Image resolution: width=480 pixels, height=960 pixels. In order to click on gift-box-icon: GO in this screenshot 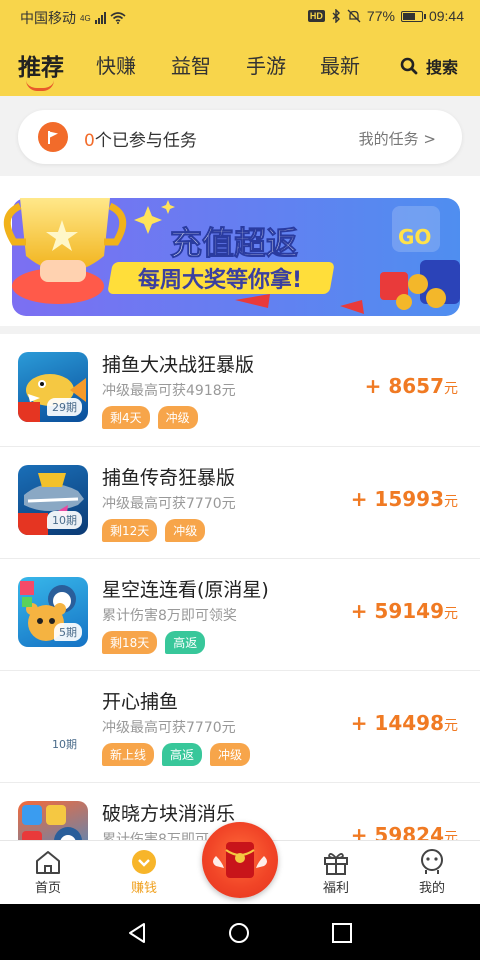, I will do `click(416, 229)`.